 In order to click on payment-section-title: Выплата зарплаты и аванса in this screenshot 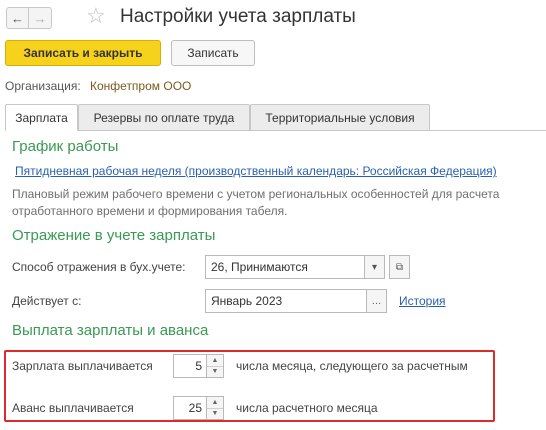, I will do `click(110, 330)`.